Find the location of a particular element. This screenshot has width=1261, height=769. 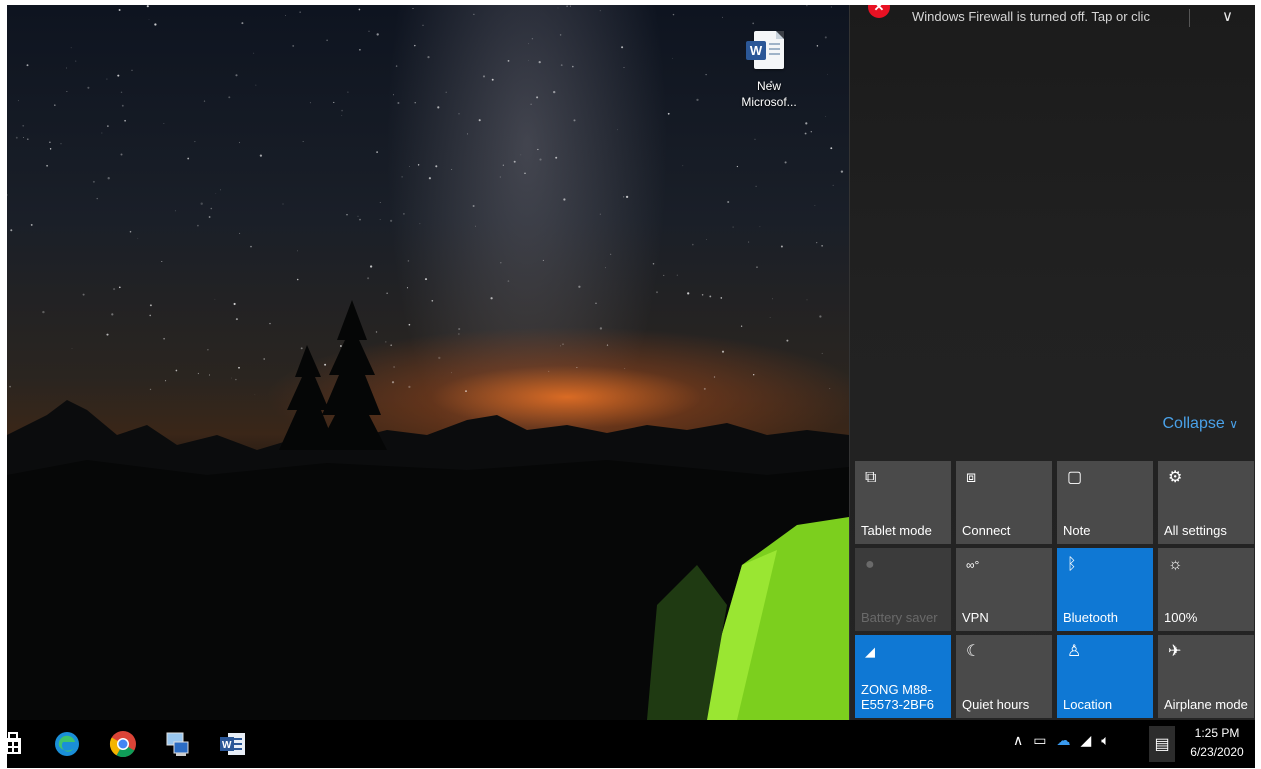

word-icon: W is located at coordinates (232, 744).